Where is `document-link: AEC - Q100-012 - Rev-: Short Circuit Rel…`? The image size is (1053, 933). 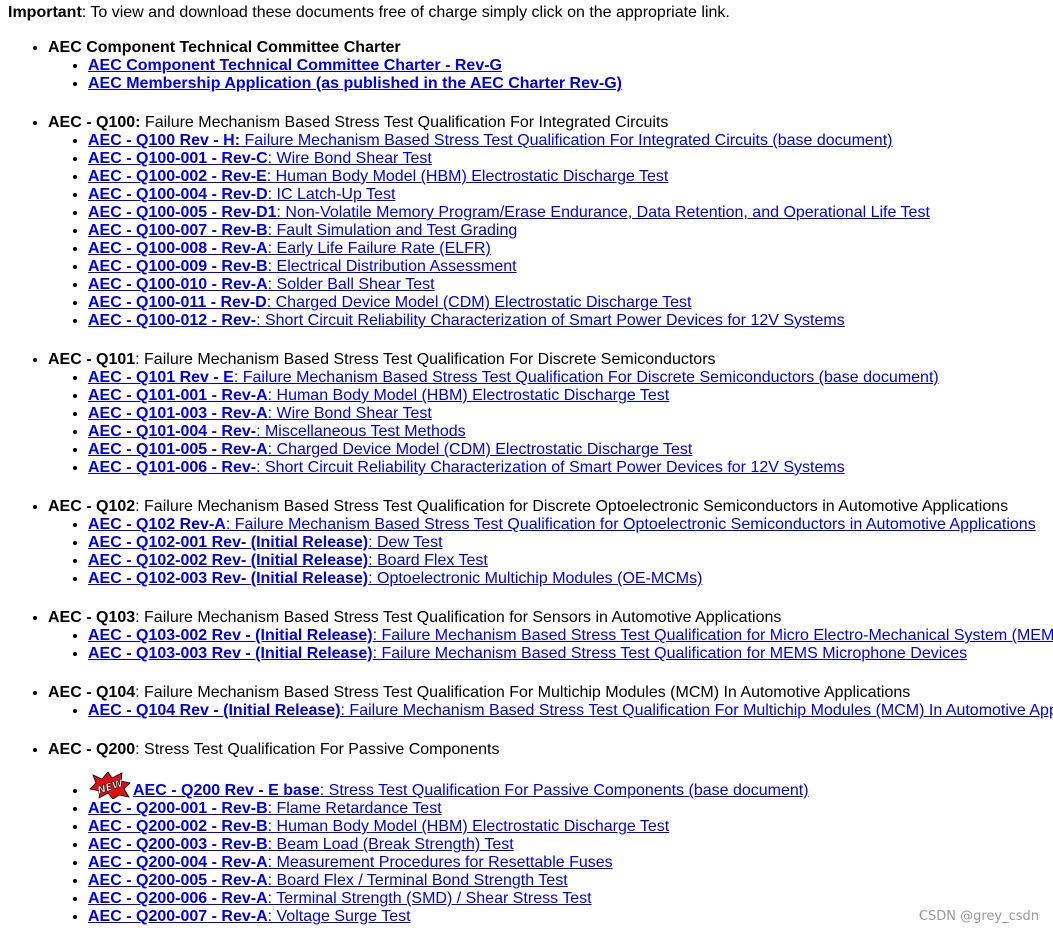 document-link: AEC - Q100-012 - Rev-: Short Circuit Rel… is located at coordinates (466, 320).